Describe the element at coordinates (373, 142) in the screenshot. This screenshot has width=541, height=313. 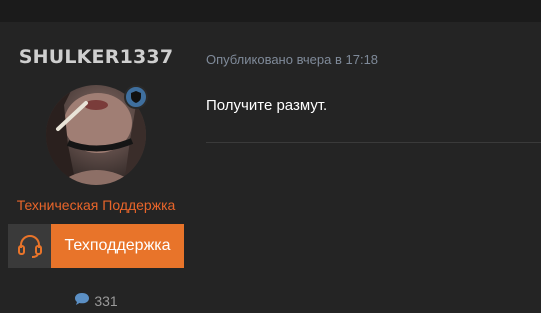
I see `post-divider` at that location.